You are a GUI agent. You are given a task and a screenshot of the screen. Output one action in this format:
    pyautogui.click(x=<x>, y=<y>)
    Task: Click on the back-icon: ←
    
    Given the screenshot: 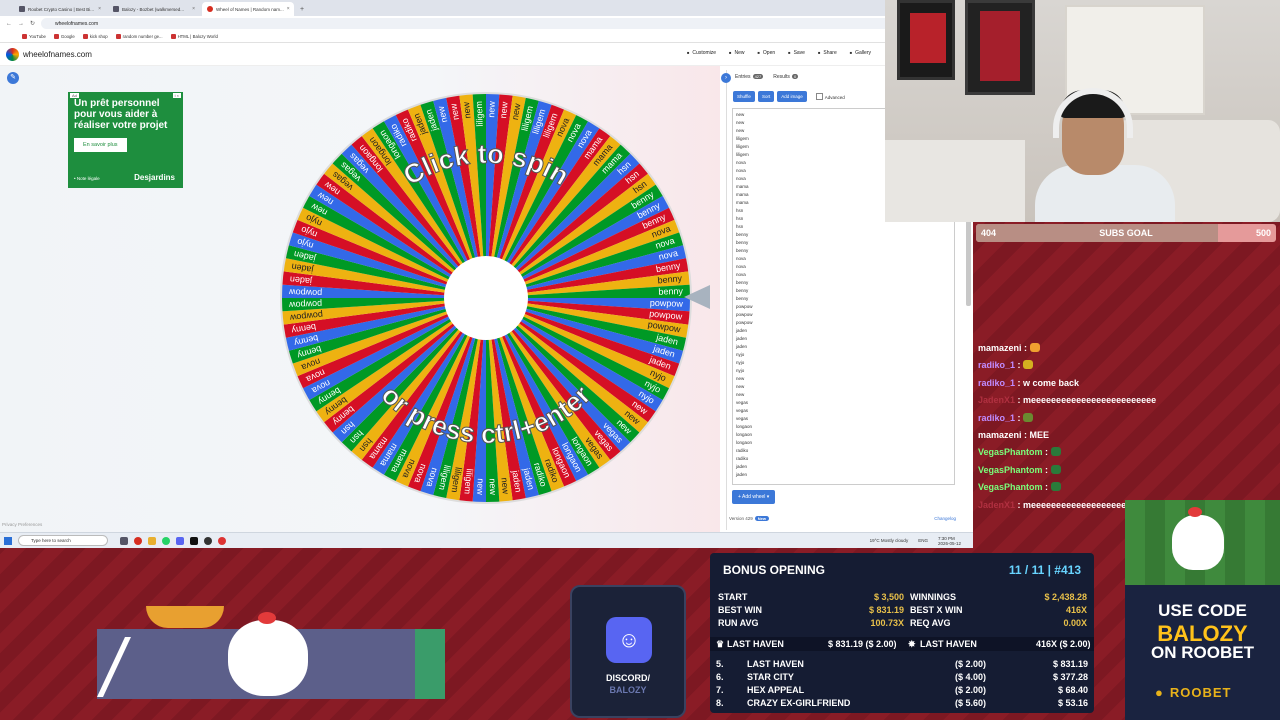 What is the action you would take?
    pyautogui.click(x=9, y=24)
    